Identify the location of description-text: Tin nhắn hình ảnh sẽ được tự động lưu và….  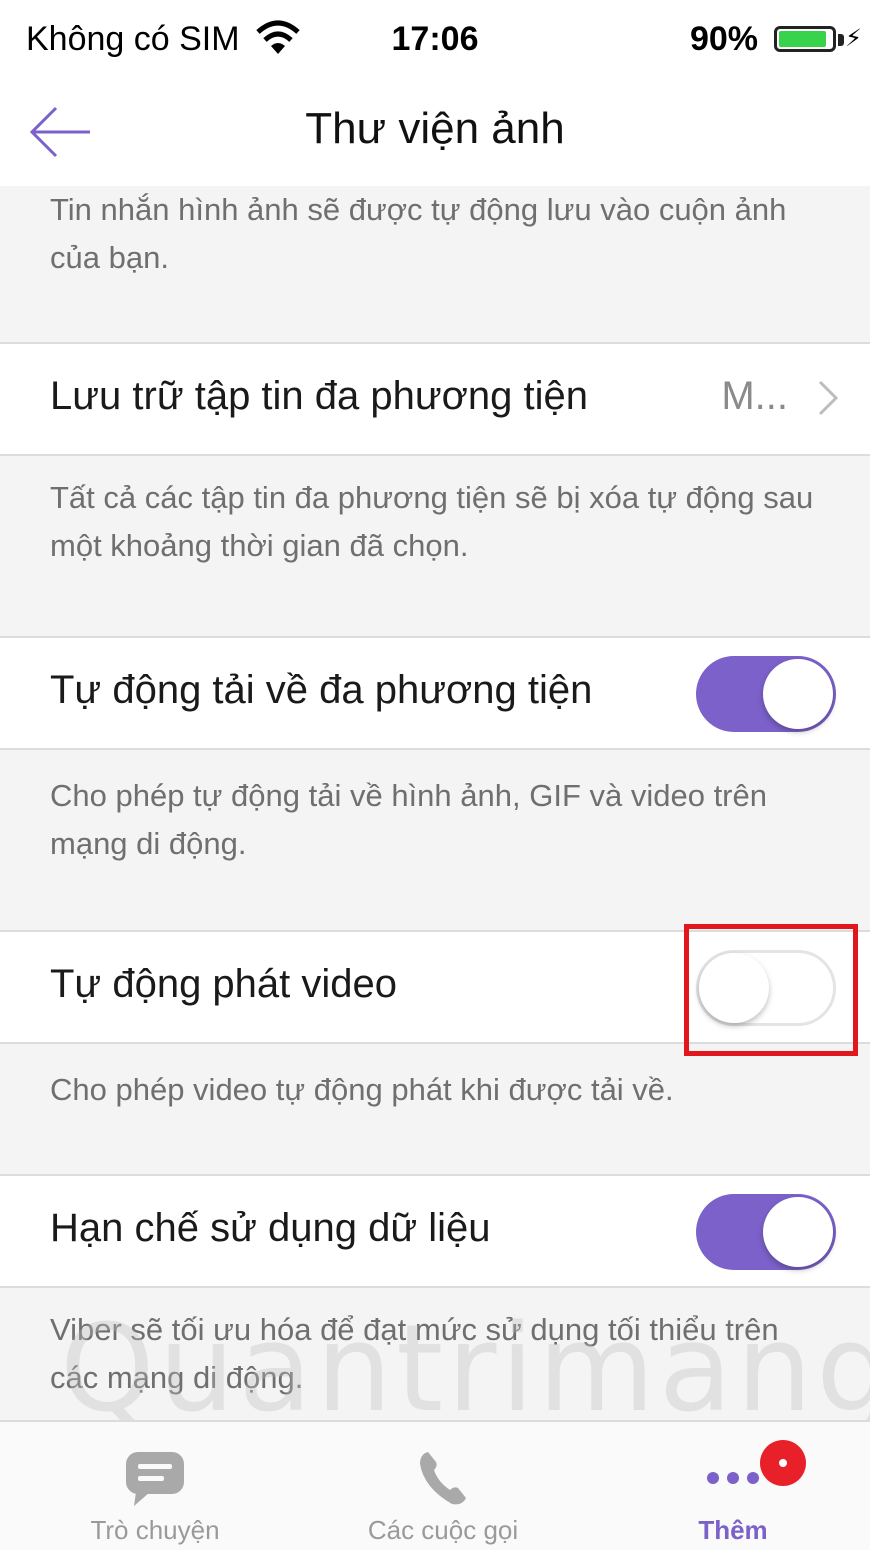
(418, 233).